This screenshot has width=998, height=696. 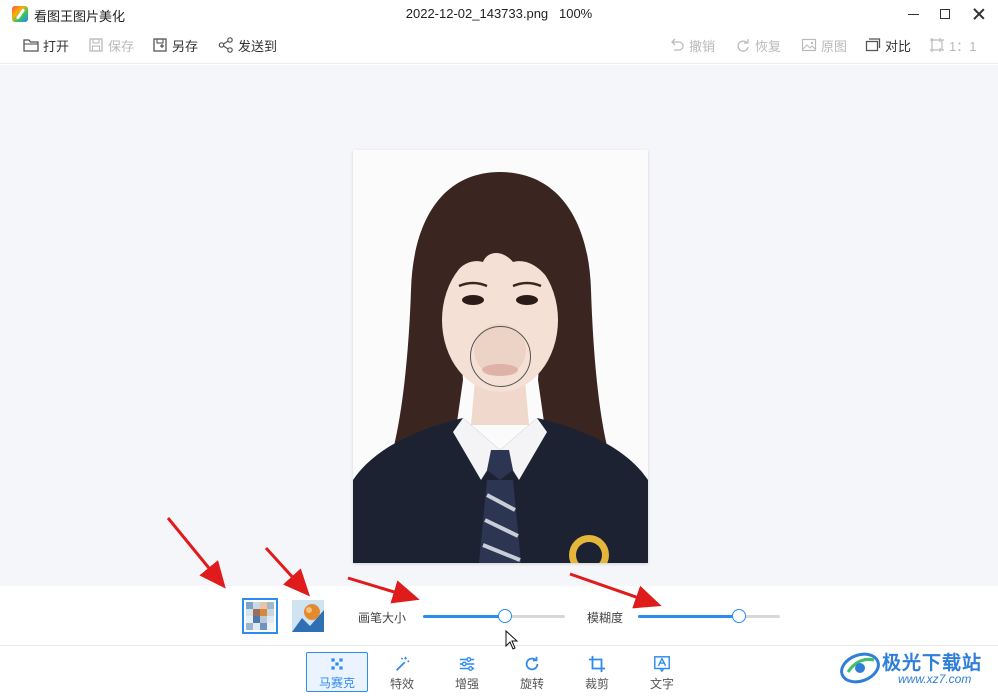 I want to click on tool-effect-label: 特效, so click(x=401, y=684).